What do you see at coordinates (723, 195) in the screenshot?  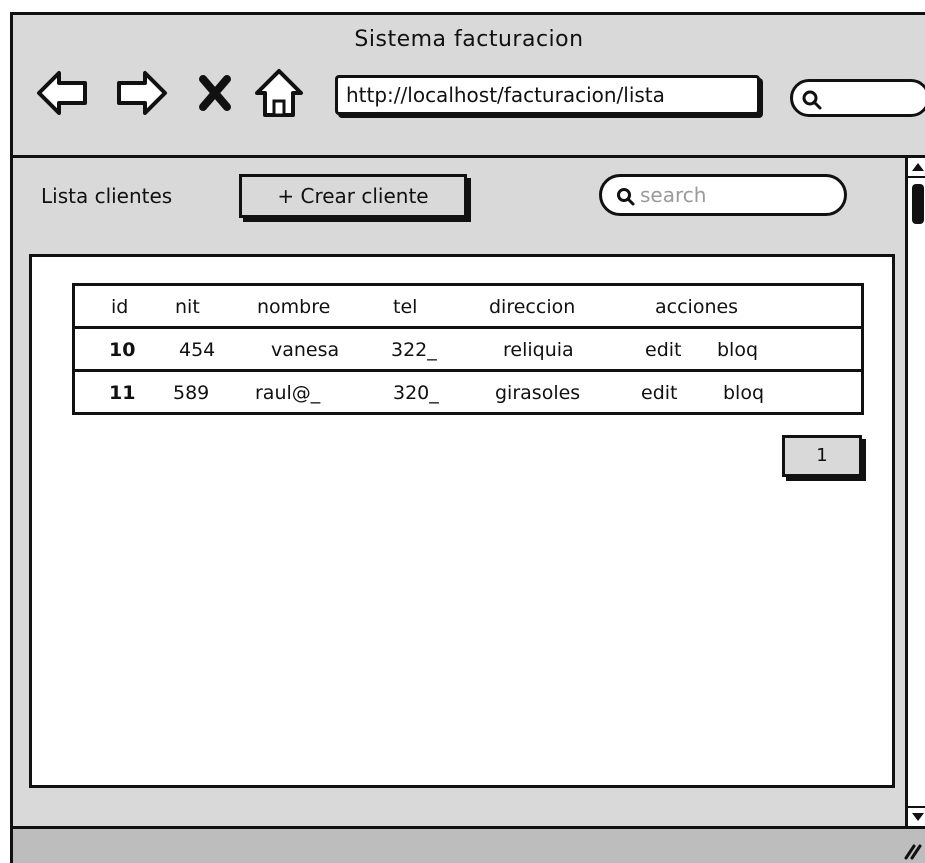 I see `search-input: search` at bounding box center [723, 195].